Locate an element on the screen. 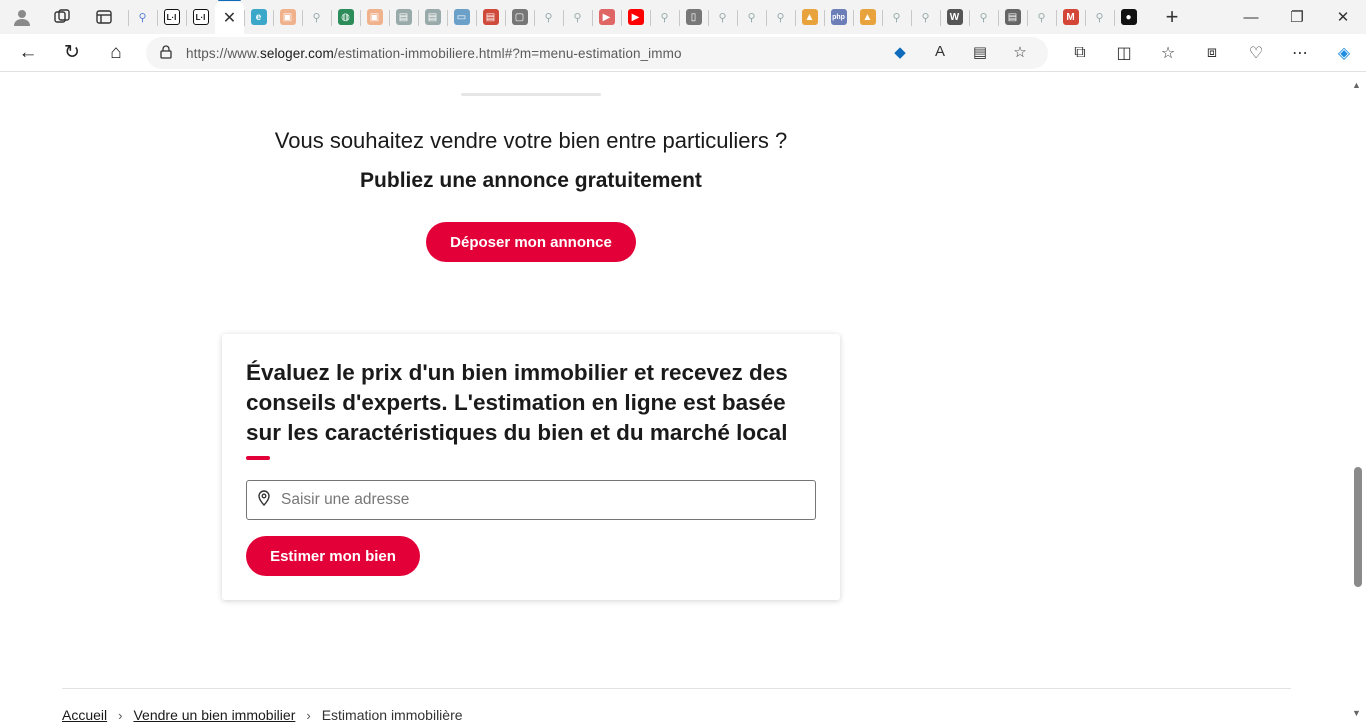  workspaces-icon is located at coordinates (62, 17).